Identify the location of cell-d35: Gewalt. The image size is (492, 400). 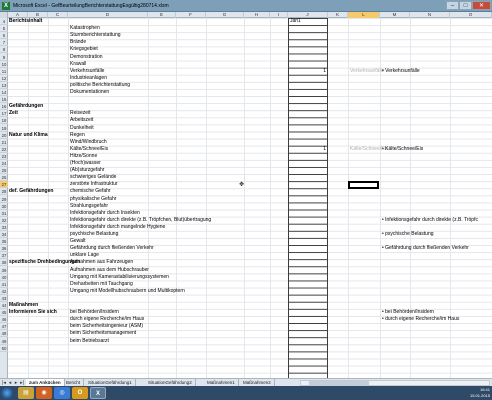
(78, 241).